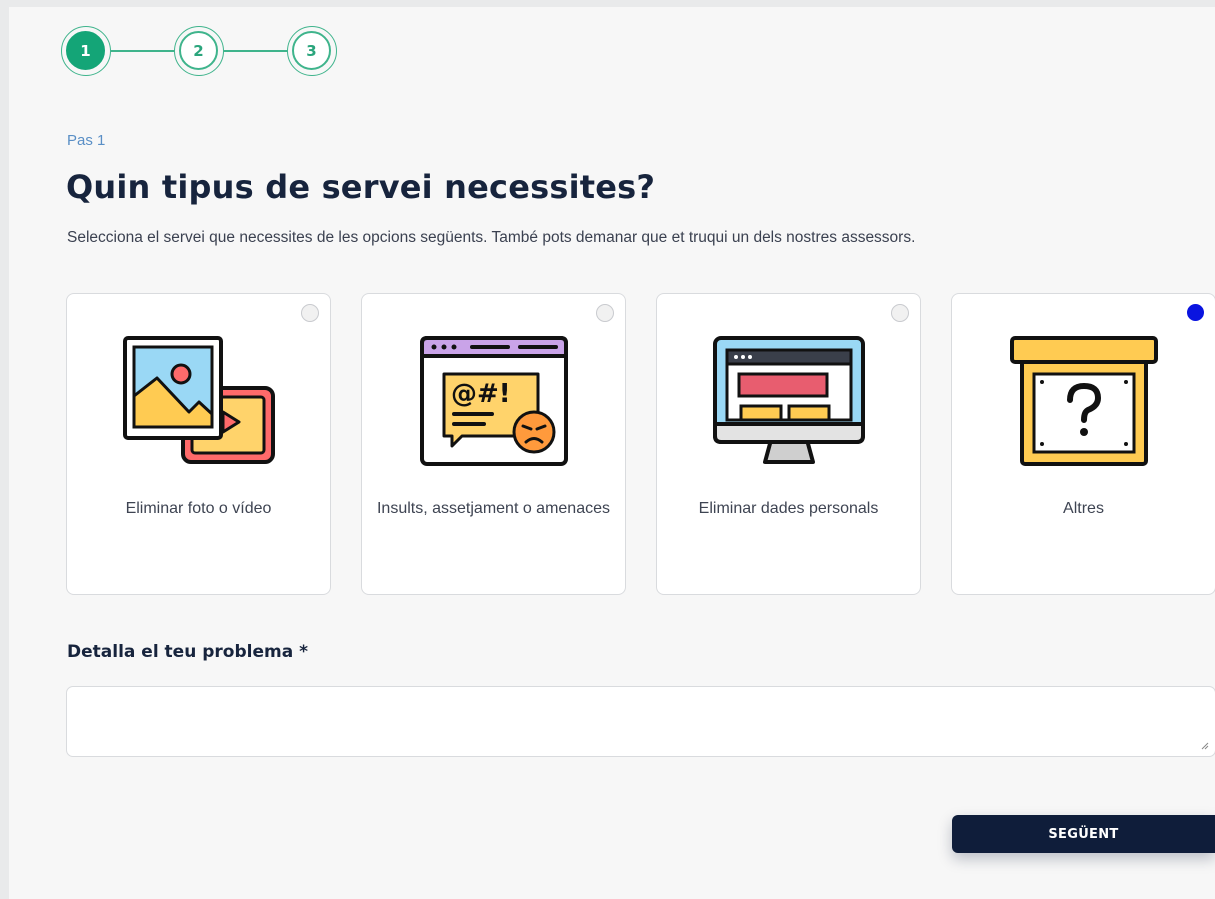 The image size is (1215, 899). Describe the element at coordinates (1195, 312) in the screenshot. I see `option-radio-selected` at that location.